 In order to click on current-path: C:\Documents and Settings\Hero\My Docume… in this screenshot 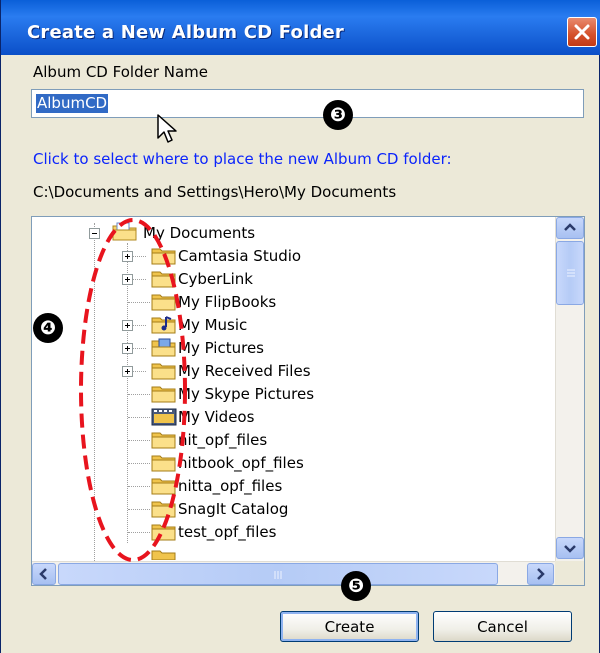, I will do `click(215, 192)`.